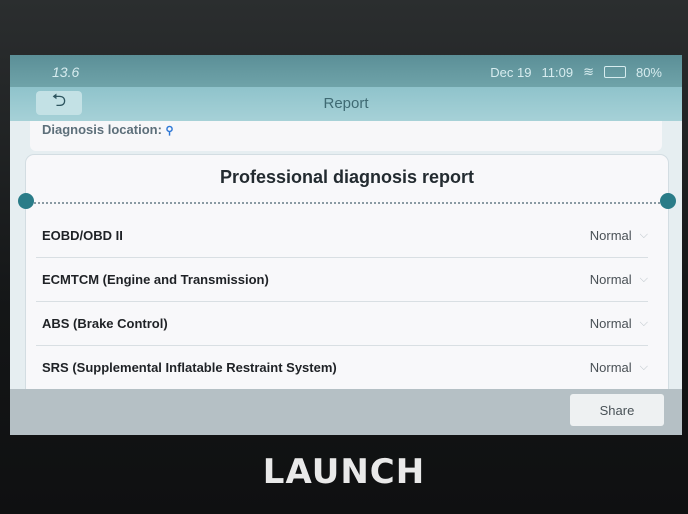 This screenshot has width=688, height=514. What do you see at coordinates (347, 203) in the screenshot?
I see `dotted-divider` at bounding box center [347, 203].